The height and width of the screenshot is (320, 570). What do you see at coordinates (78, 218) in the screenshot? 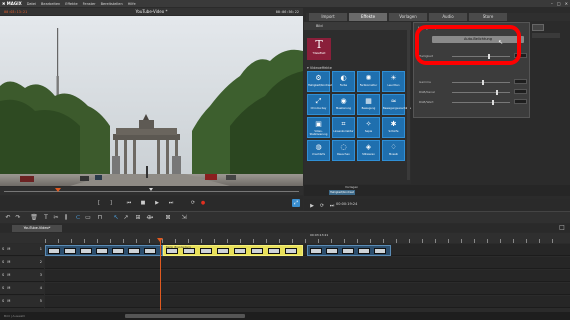
I see `link-icon: ⊂` at bounding box center [78, 218].